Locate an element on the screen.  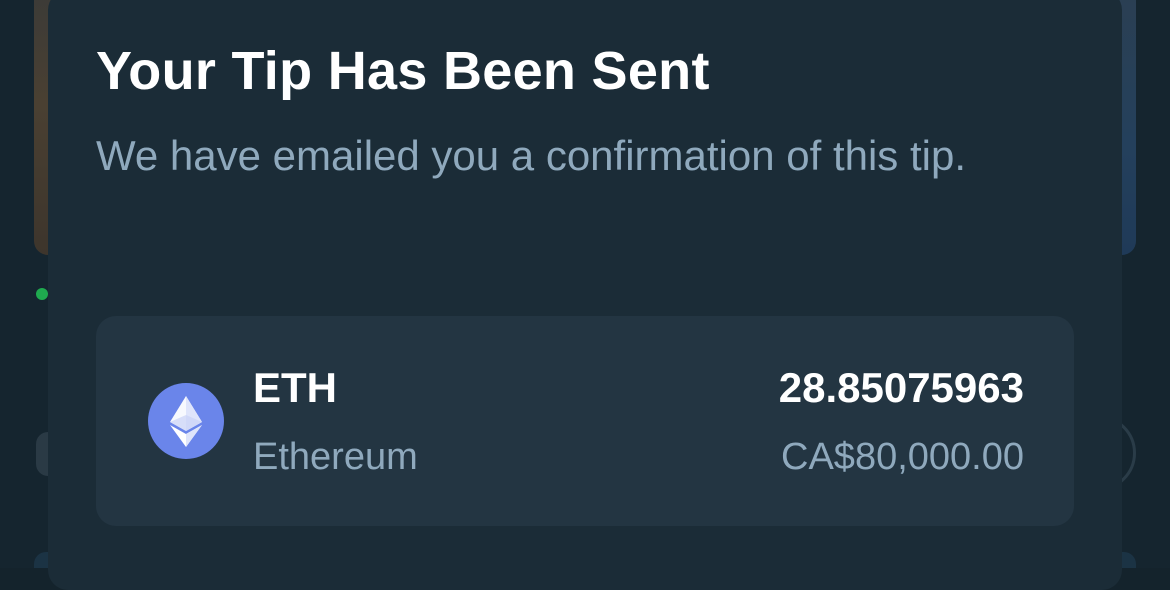
online-status-dot is located at coordinates (42, 294).